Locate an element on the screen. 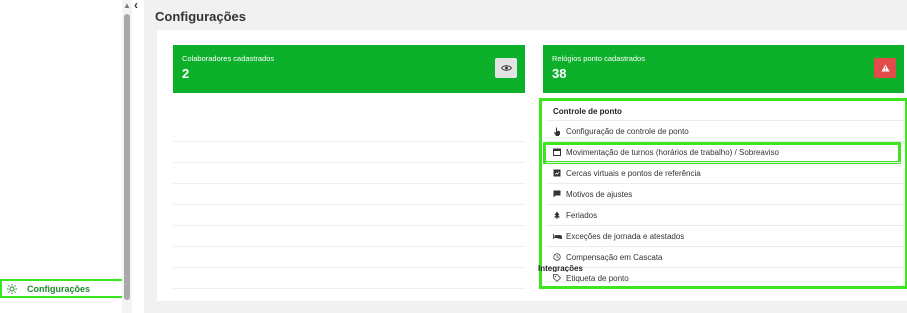 Image resolution: width=907 pixels, height=313 pixels. sidebar: Configurações is located at coordinates (62, 156).